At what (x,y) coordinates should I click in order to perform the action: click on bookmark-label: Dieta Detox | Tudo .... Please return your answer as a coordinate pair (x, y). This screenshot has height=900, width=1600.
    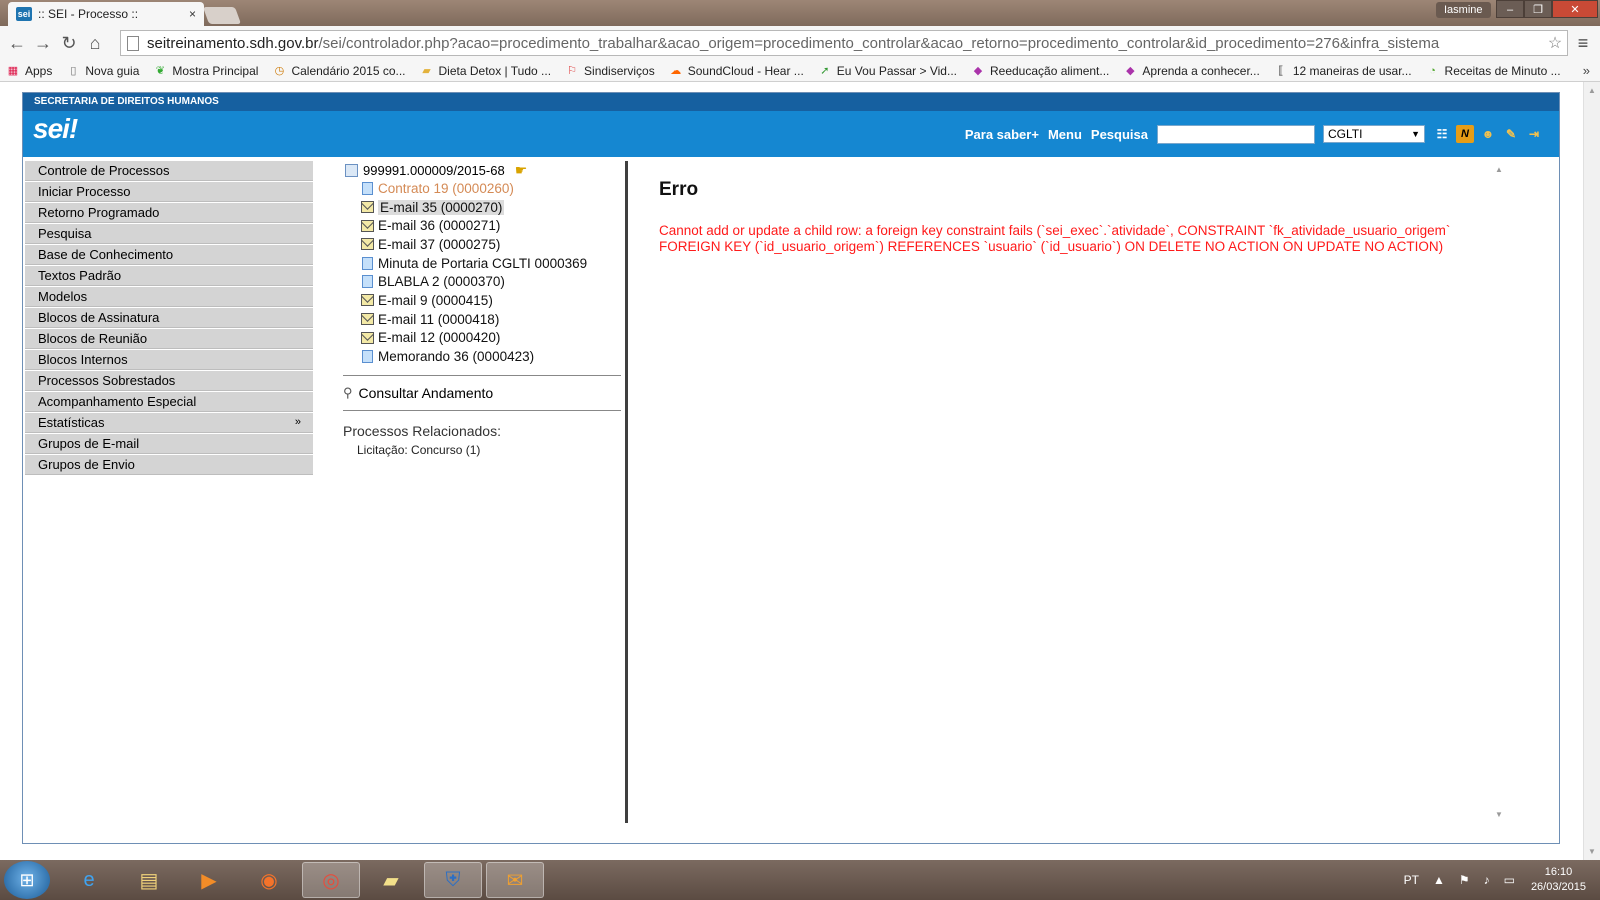
    Looking at the image, I should click on (495, 70).